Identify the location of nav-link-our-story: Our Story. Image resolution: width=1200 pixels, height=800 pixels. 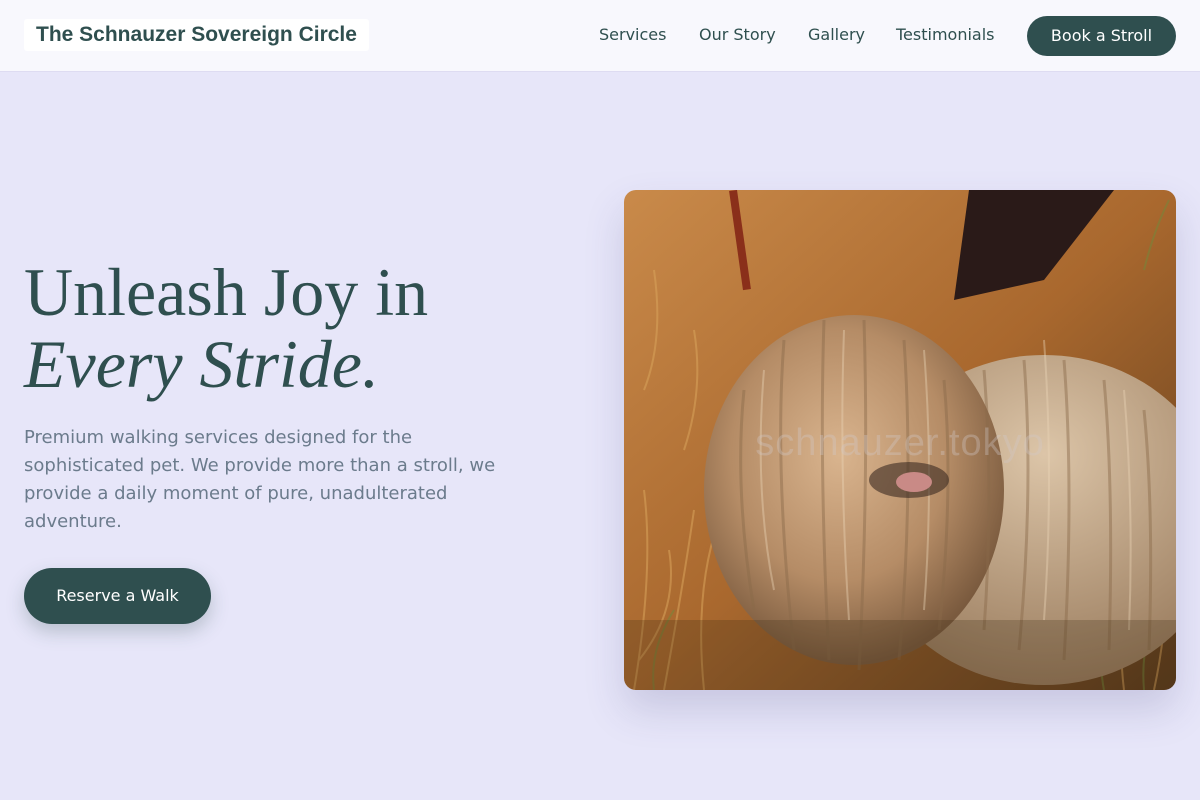
(737, 35).